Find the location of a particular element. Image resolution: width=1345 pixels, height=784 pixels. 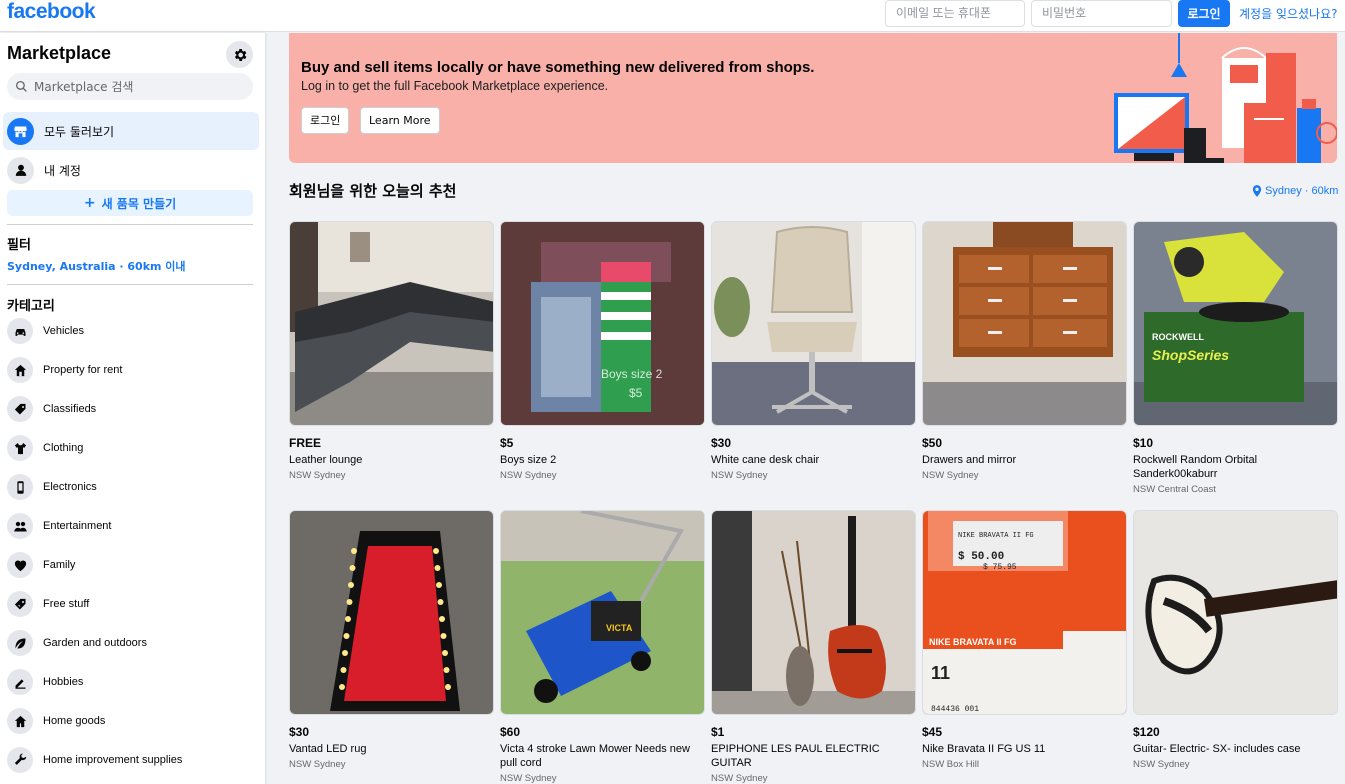

learn-more-button: Learn More is located at coordinates (400, 120).